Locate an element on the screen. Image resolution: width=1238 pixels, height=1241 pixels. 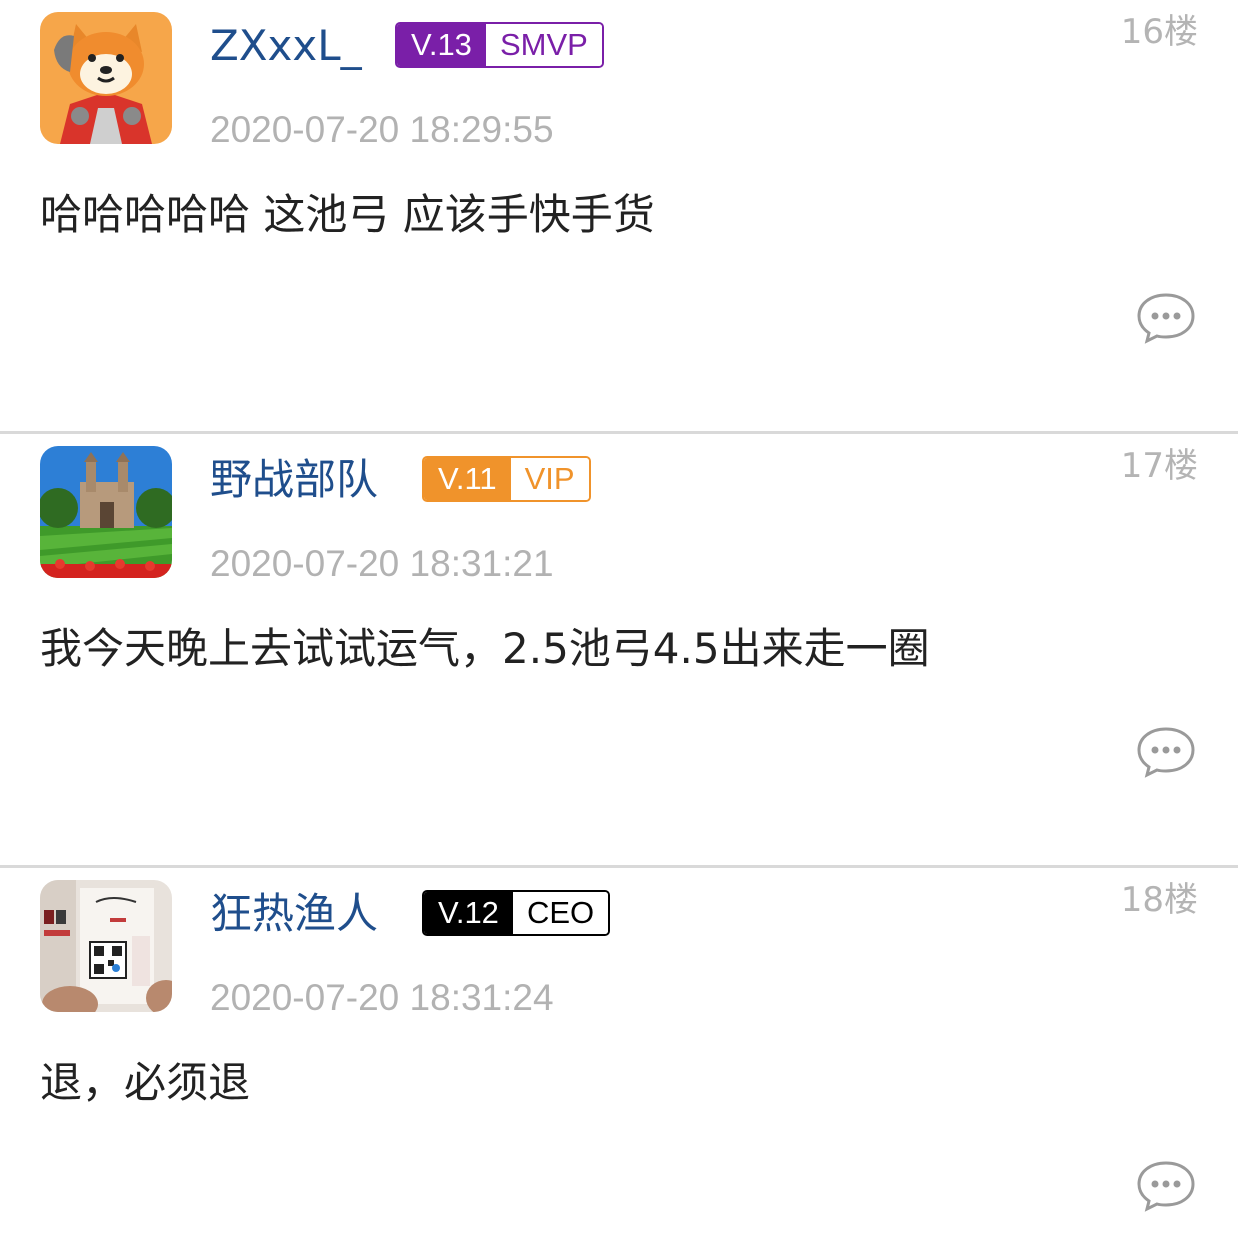
comment-text: 哈哈哈哈哈 这池弓 应该手快手货 is located at coordinates (347, 214).